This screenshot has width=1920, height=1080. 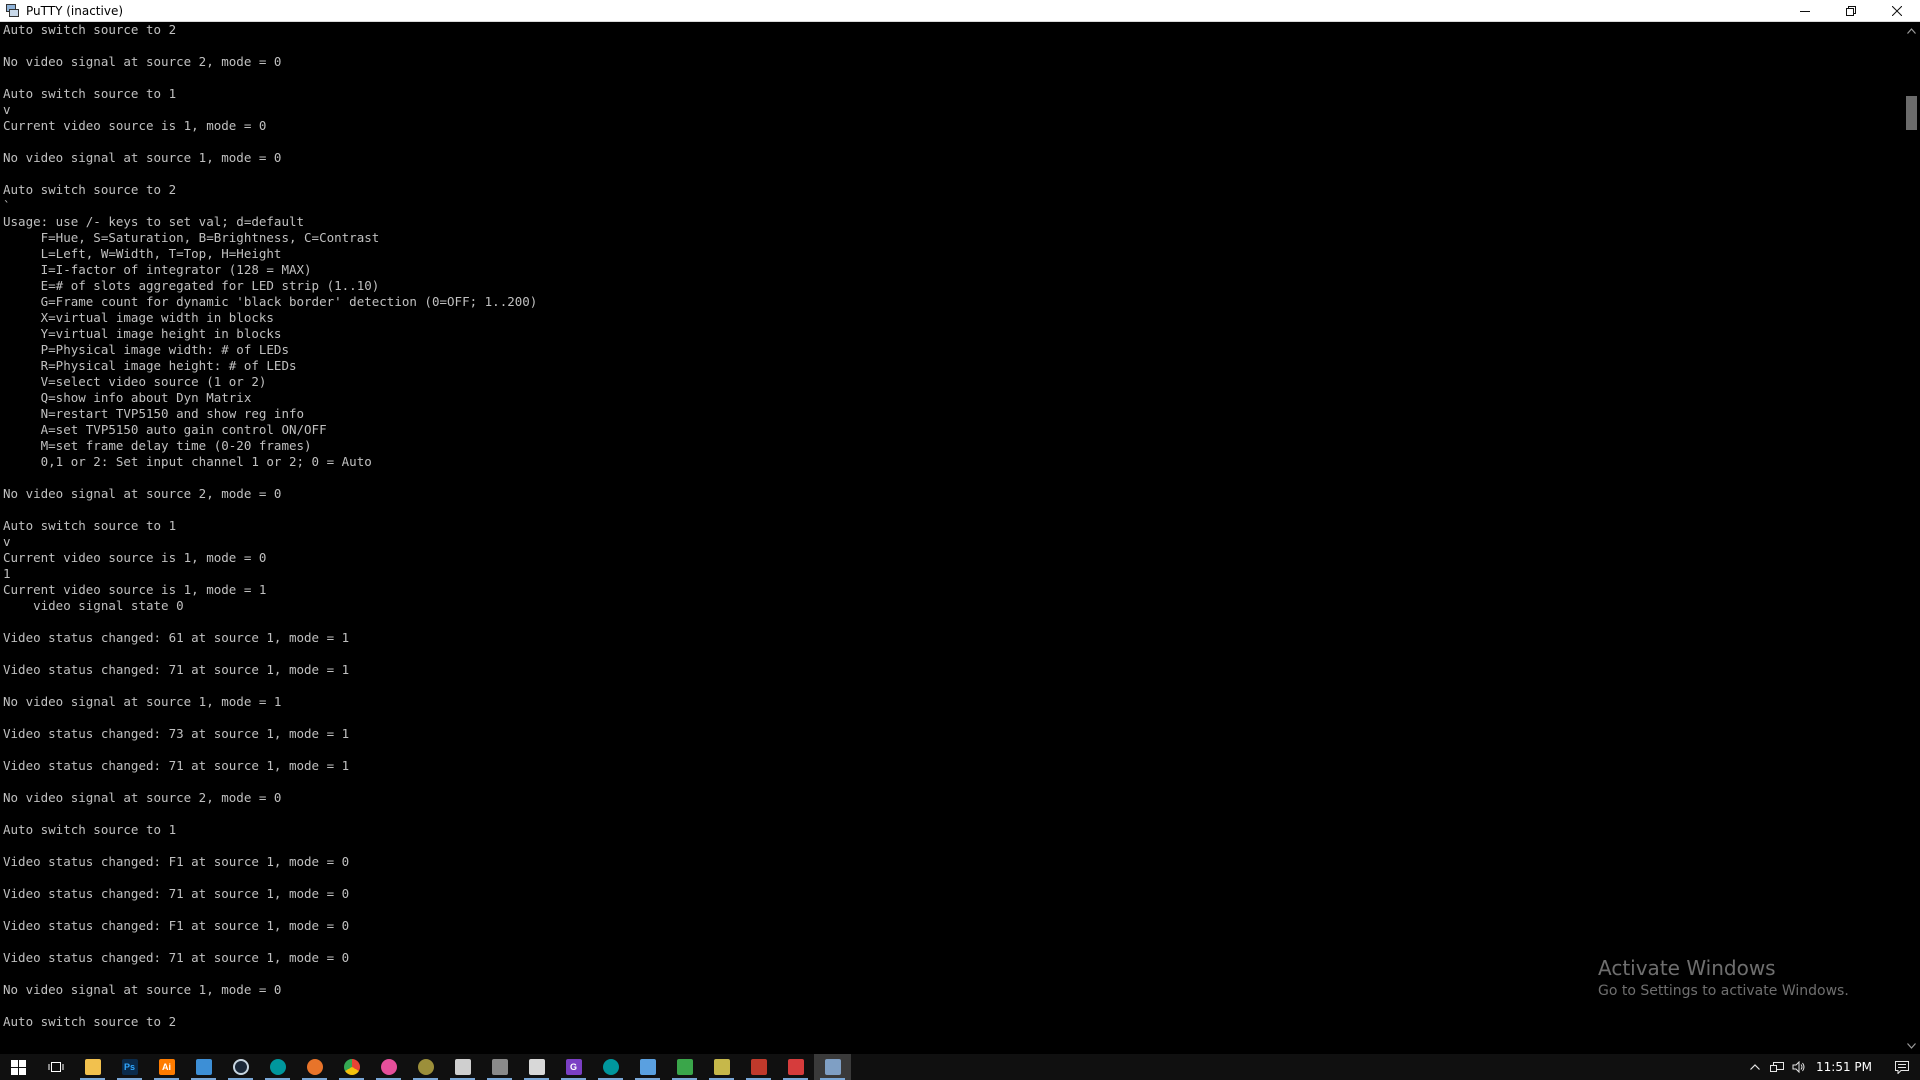 I want to click on g-icon: G, so click(x=573, y=1067).